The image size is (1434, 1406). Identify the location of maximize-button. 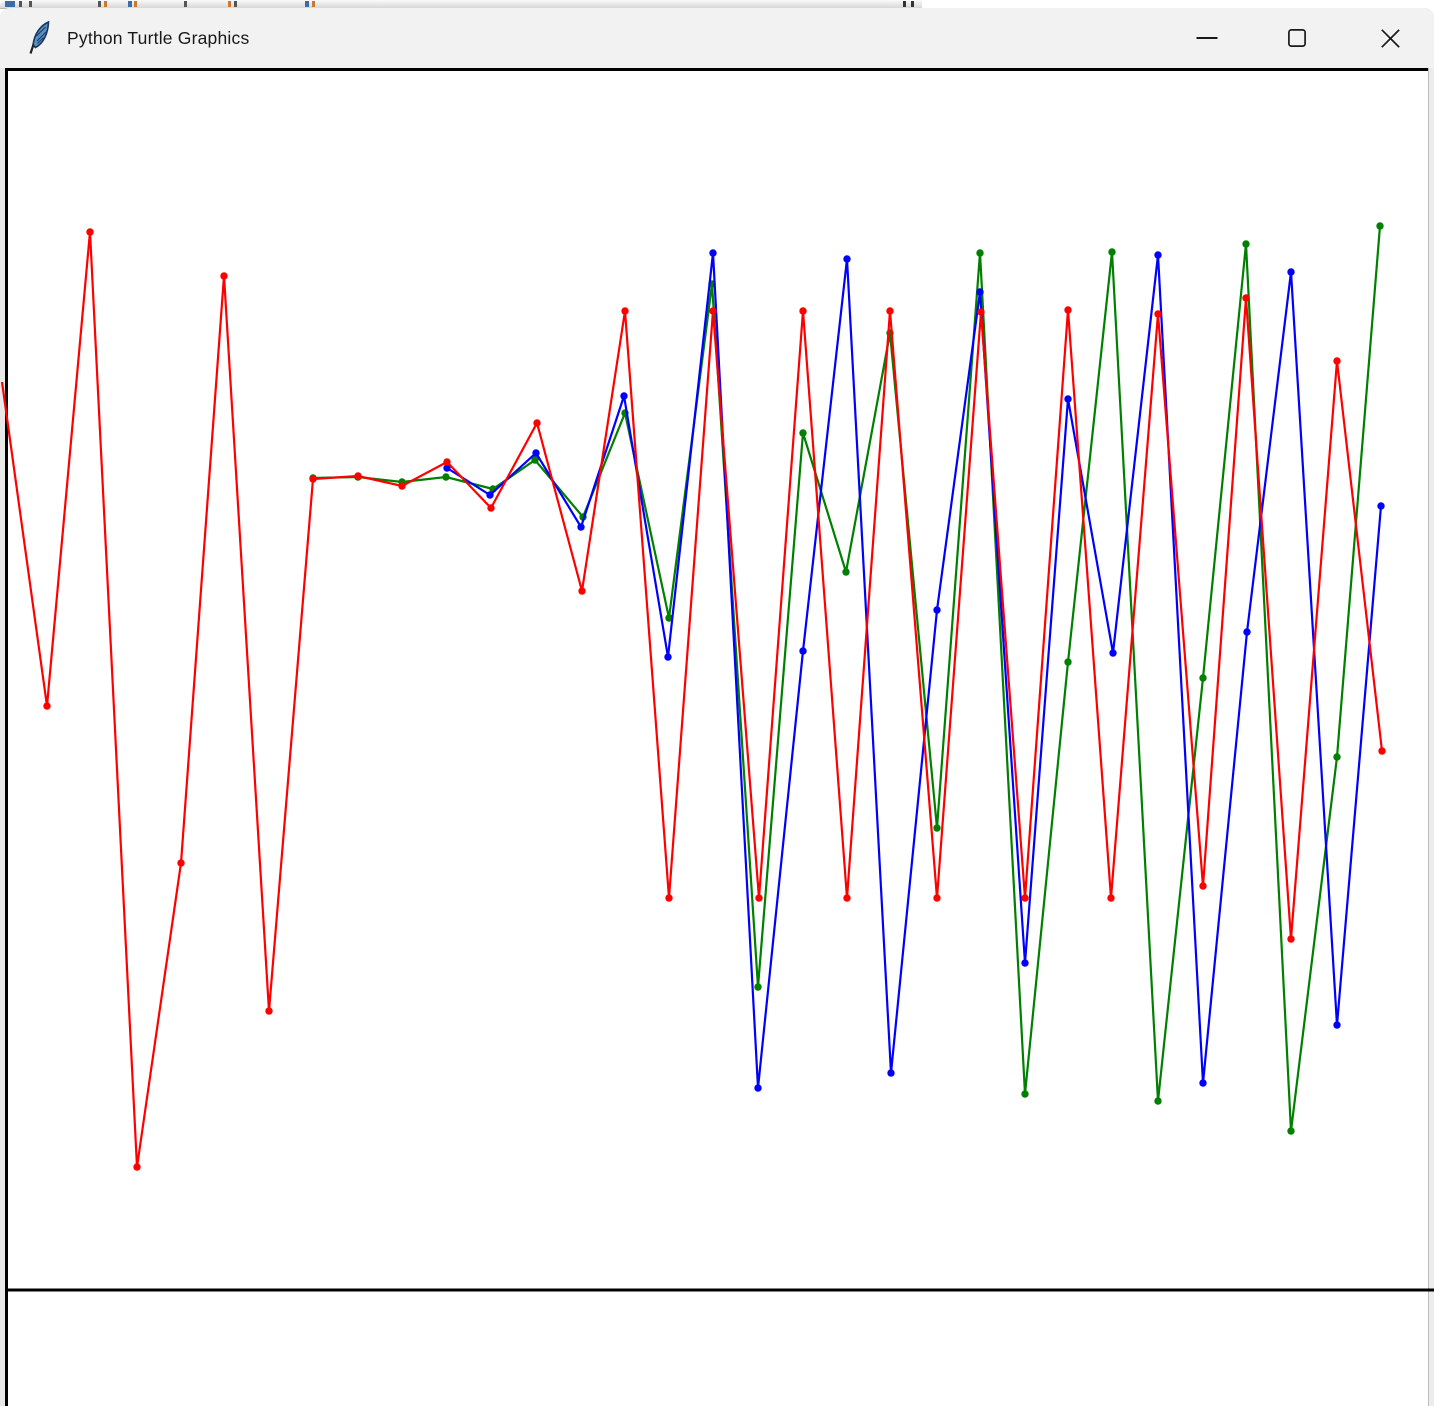
(1297, 38).